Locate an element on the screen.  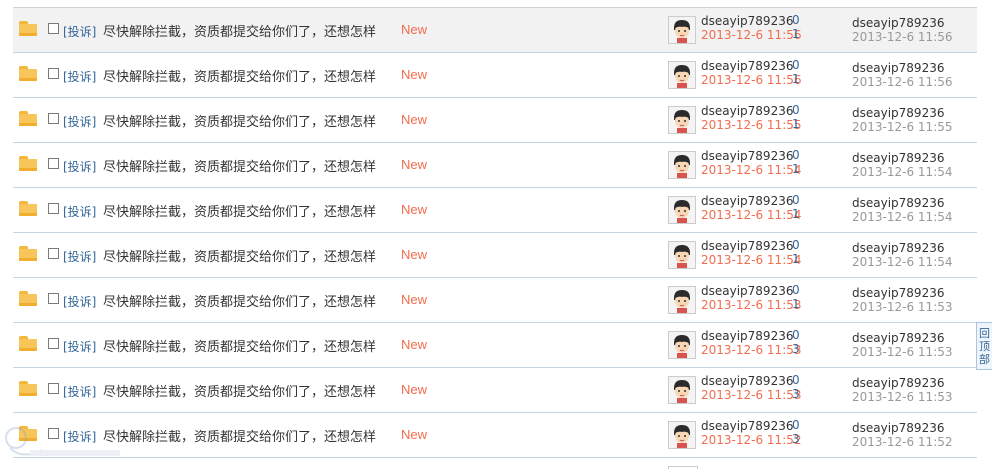
author-block: dseayip789236 2013-12-6 11:54 is located at coordinates (751, 163).